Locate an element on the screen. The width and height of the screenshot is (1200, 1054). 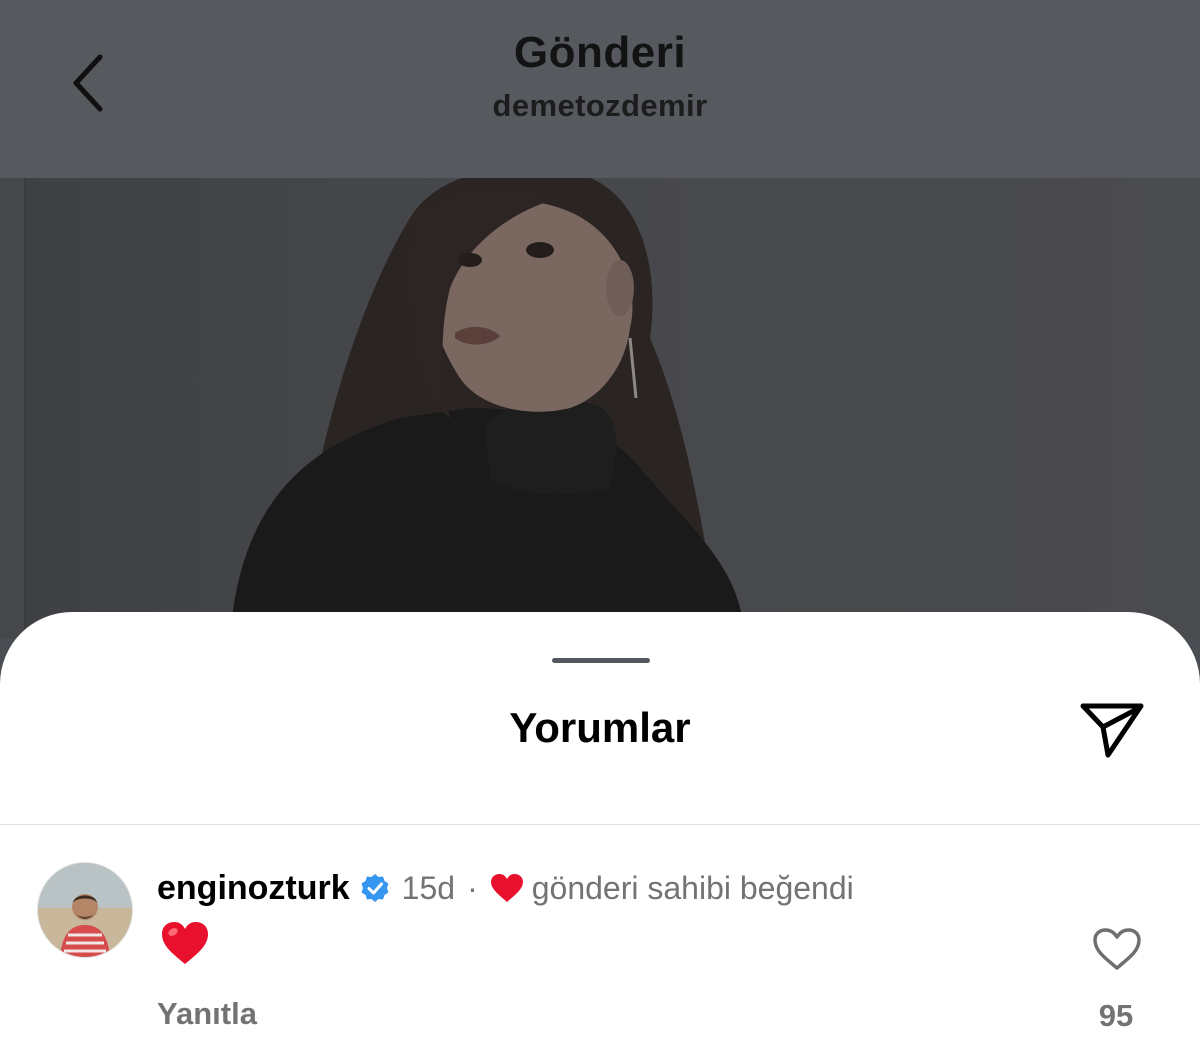
red-heart-icon is located at coordinates (507, 888).